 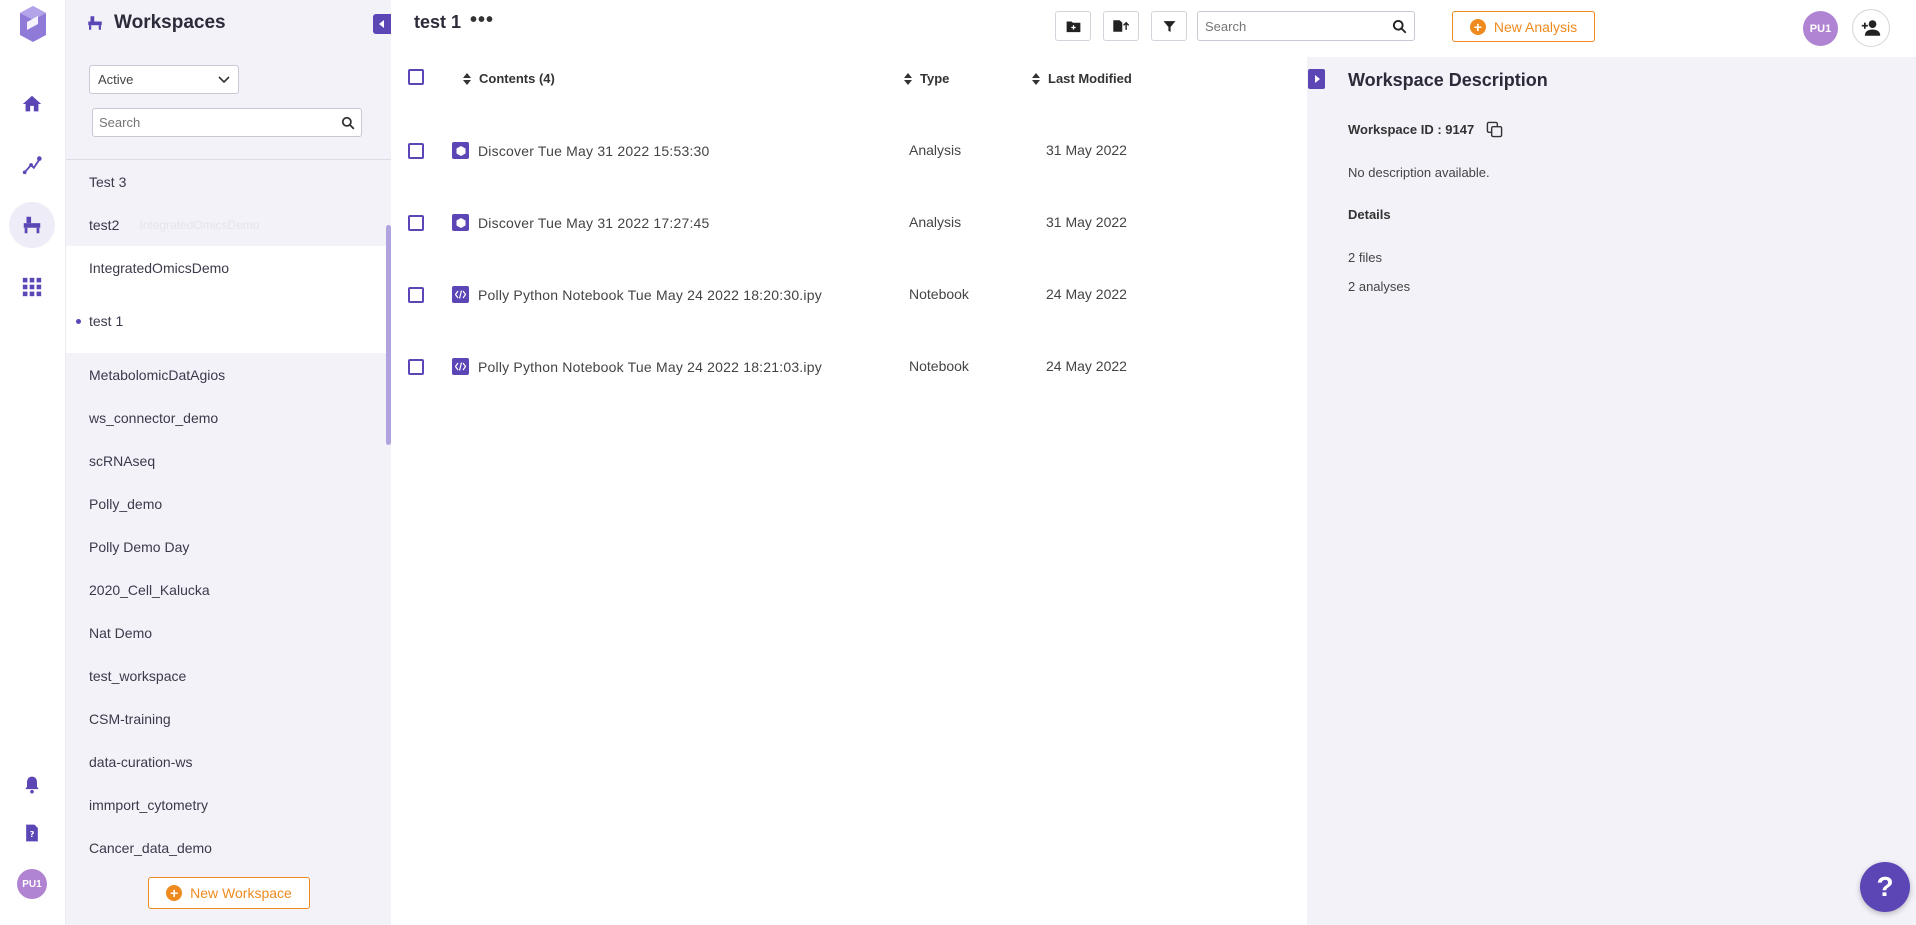 I want to click on home-icon, so click(x=32, y=104).